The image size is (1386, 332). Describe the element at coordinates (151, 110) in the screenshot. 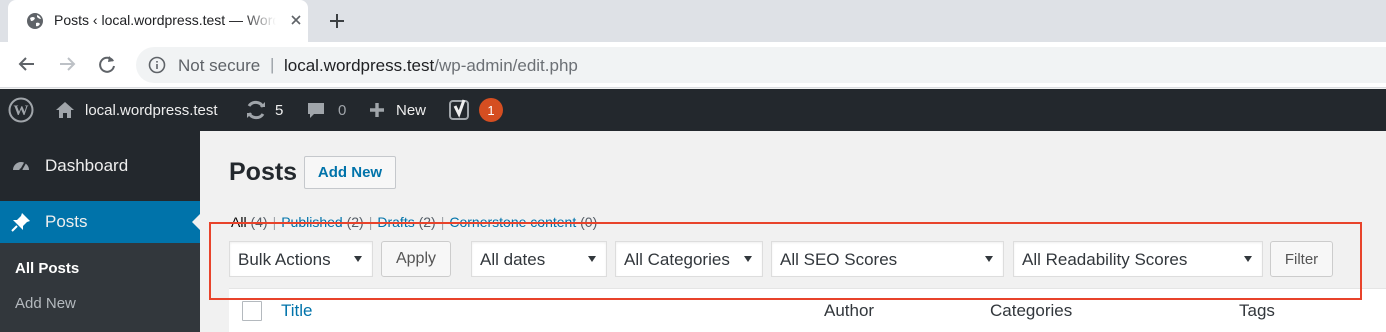

I see `site-name: local.wordpress.test` at that location.